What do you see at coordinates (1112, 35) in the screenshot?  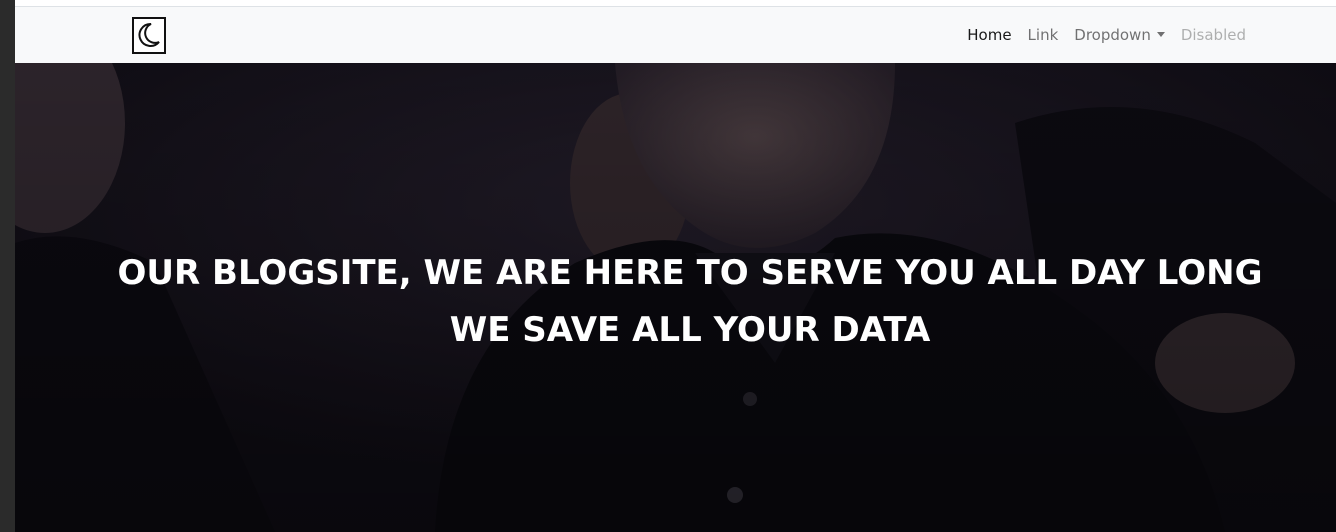 I see `nav-dropdown-label: Dropdown` at bounding box center [1112, 35].